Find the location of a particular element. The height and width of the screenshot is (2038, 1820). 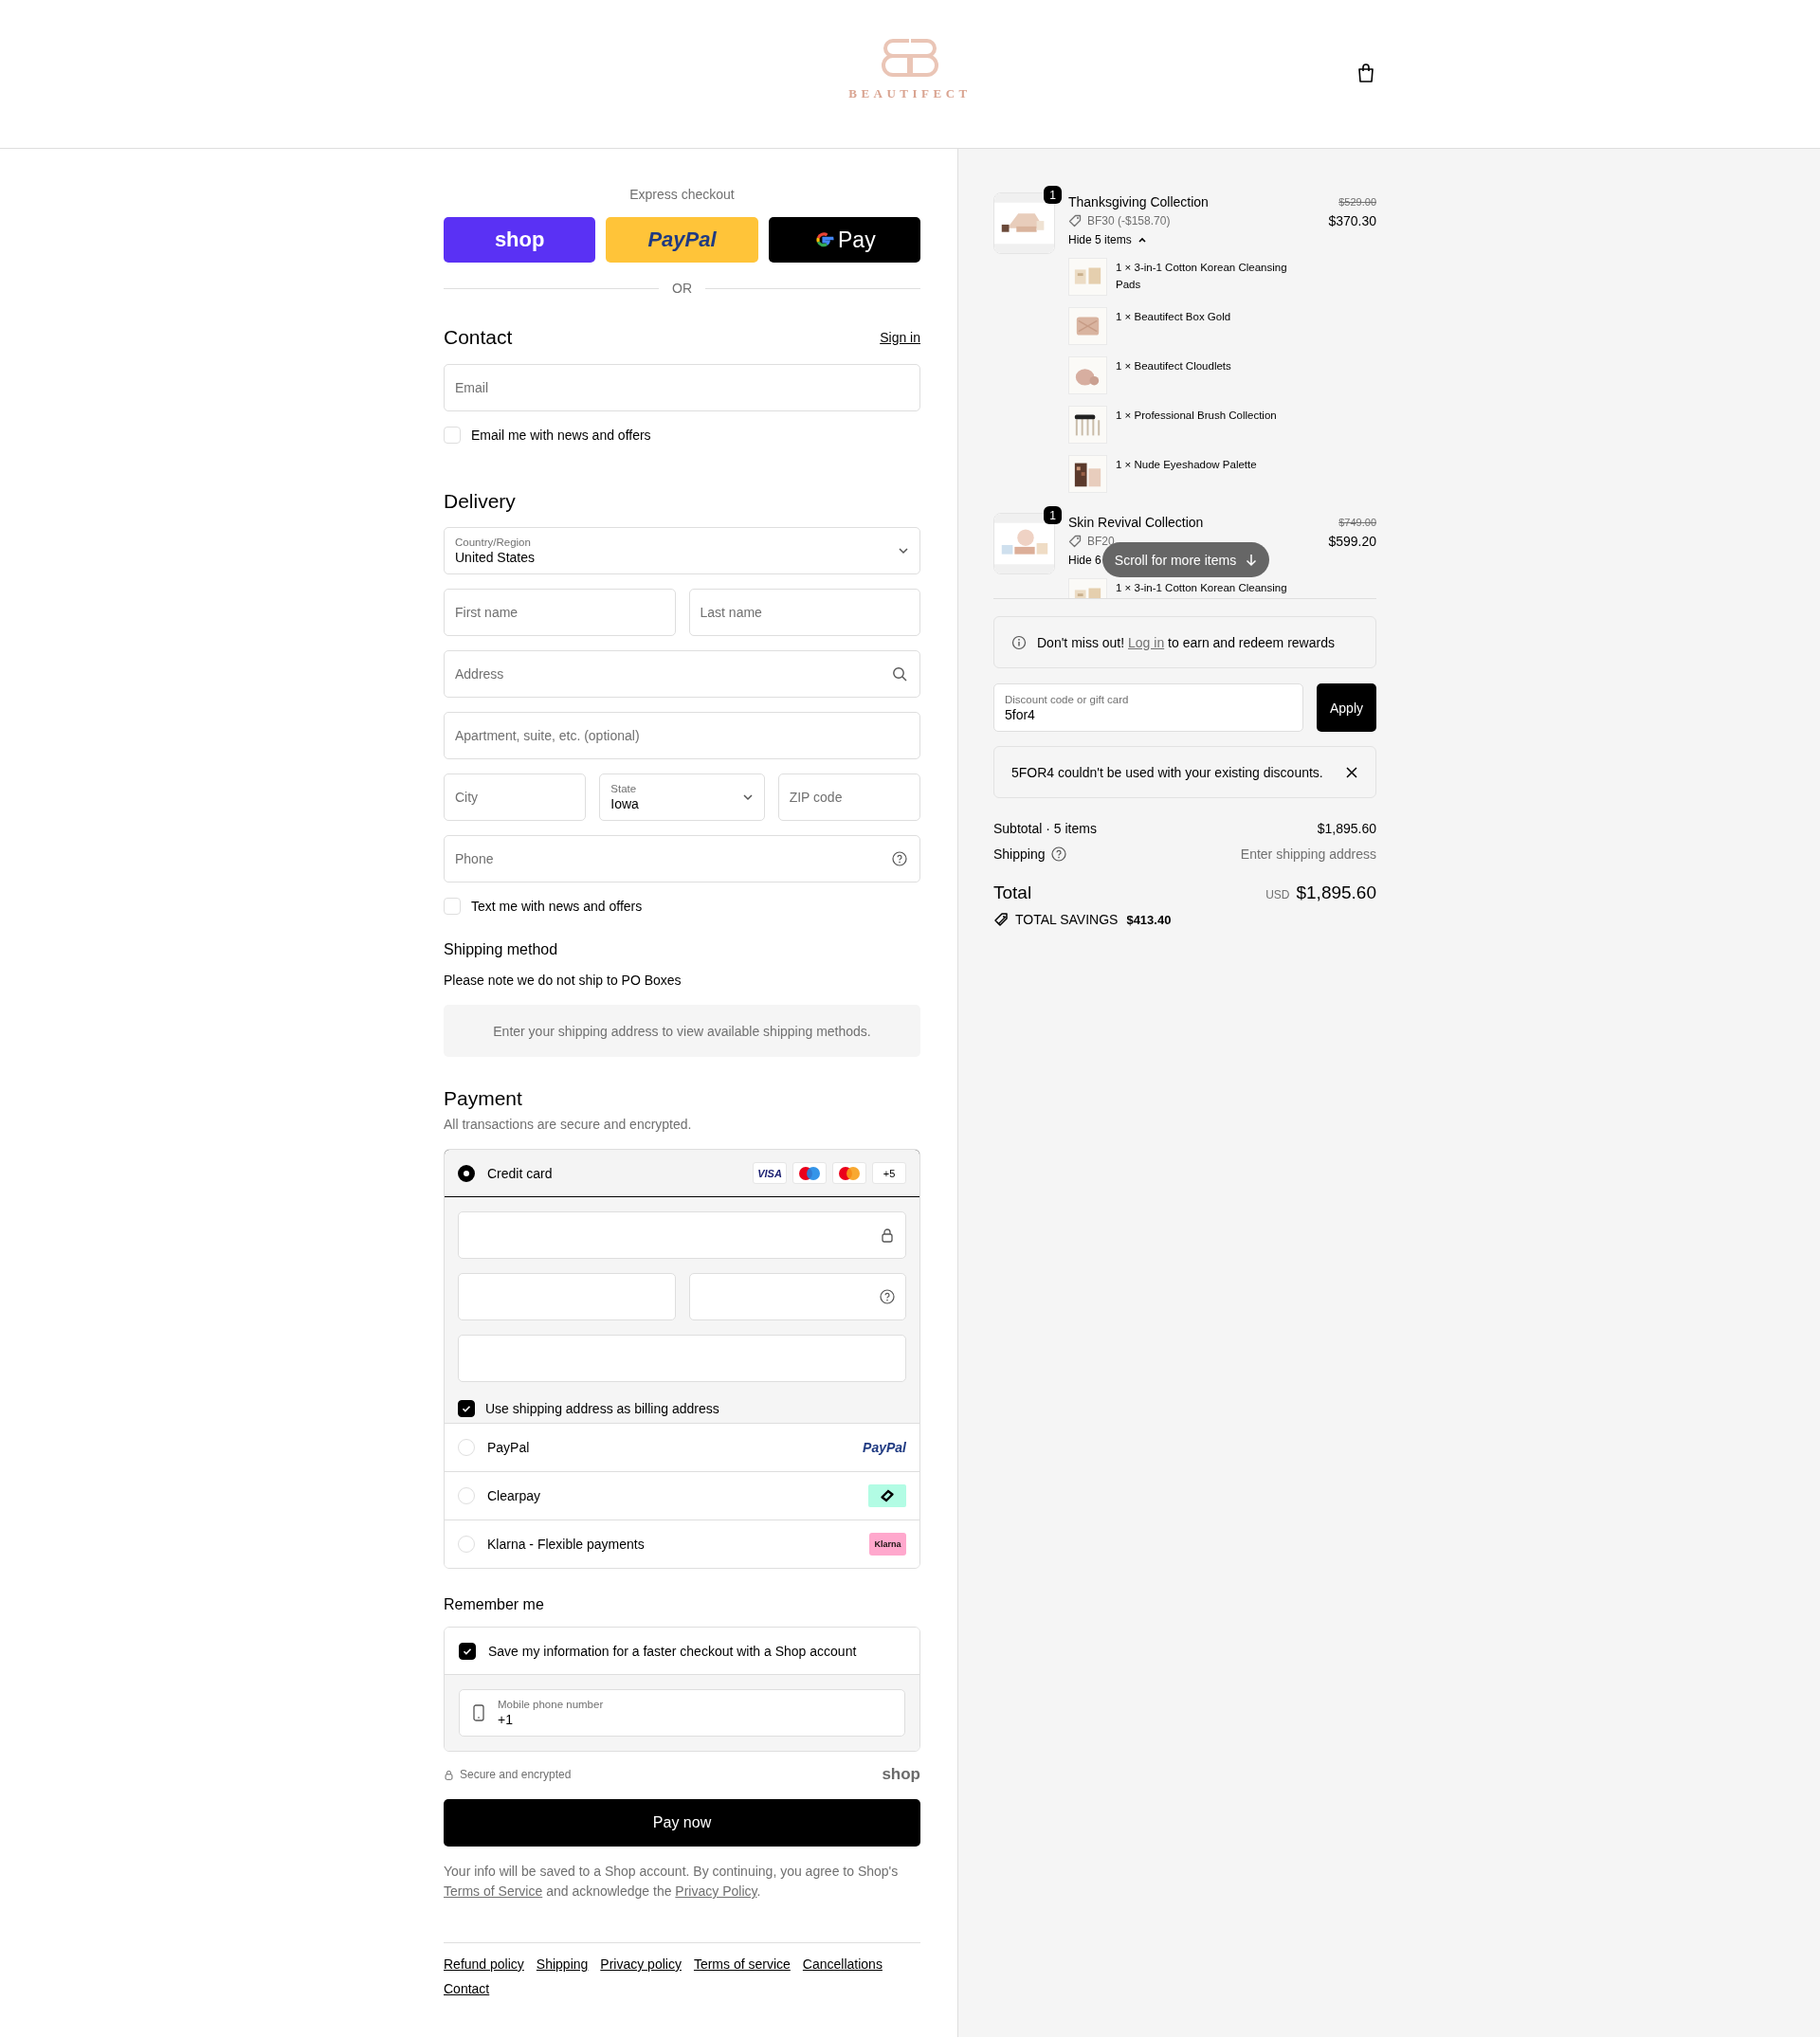

logo-text: BEAUTIFECT is located at coordinates (910, 93).